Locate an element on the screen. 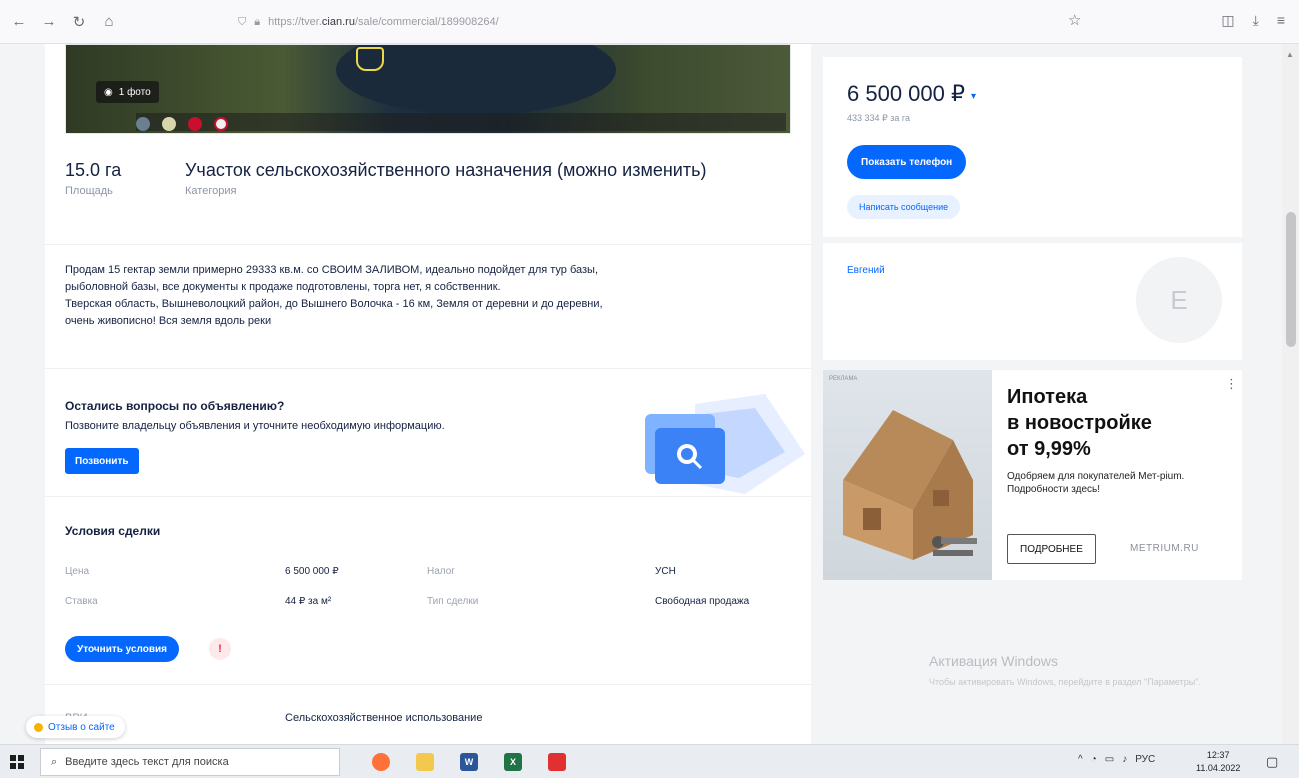 Image resolution: width=1299 pixels, height=778 pixels. pocket-icon: ◫ is located at coordinates (1227, 20).